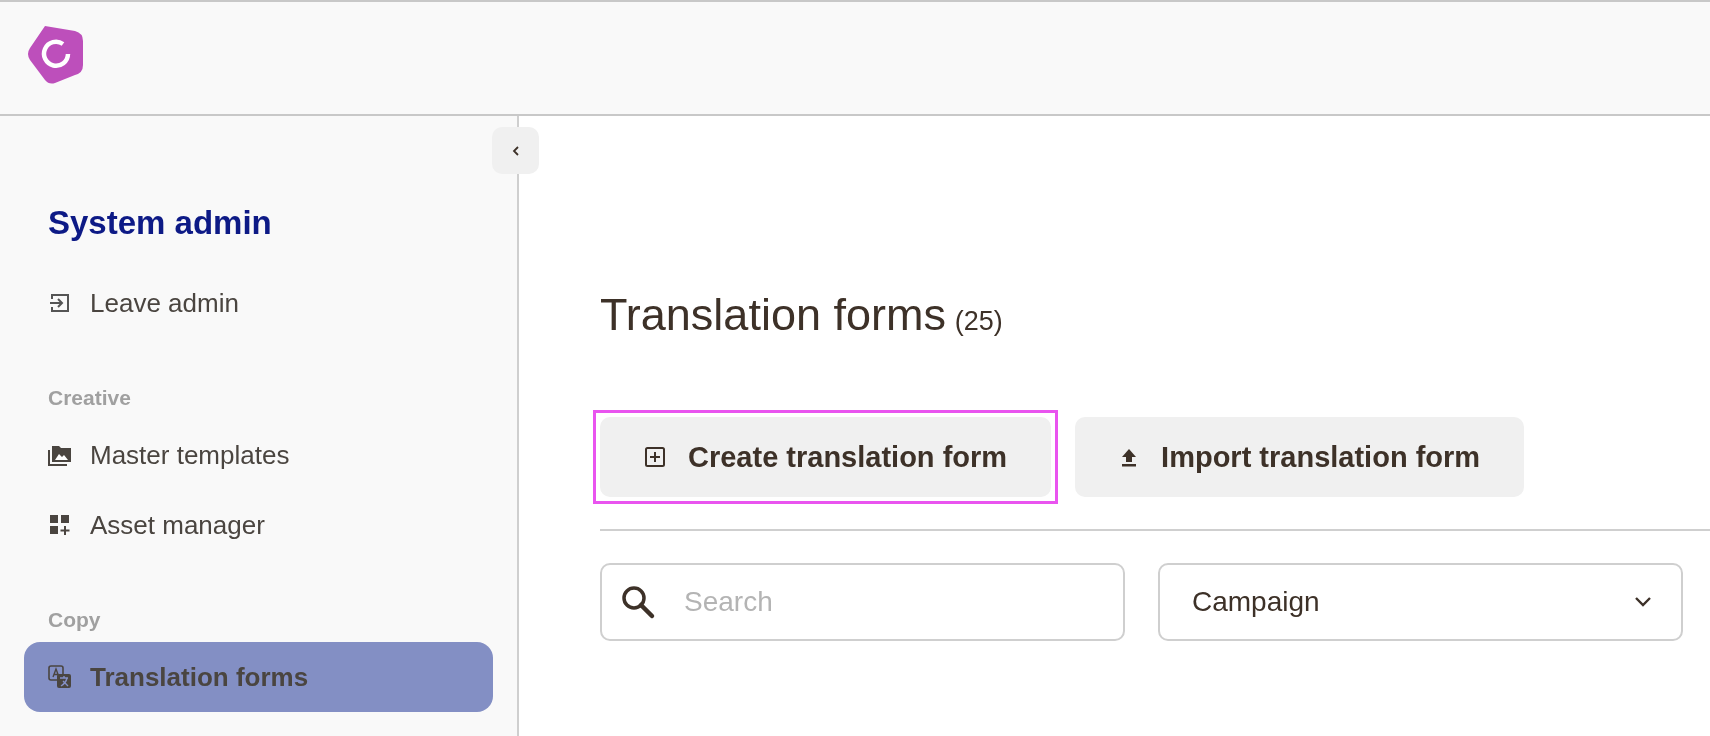 This screenshot has height=736, width=1710. I want to click on nav-item: Asset manager, so click(258, 525).